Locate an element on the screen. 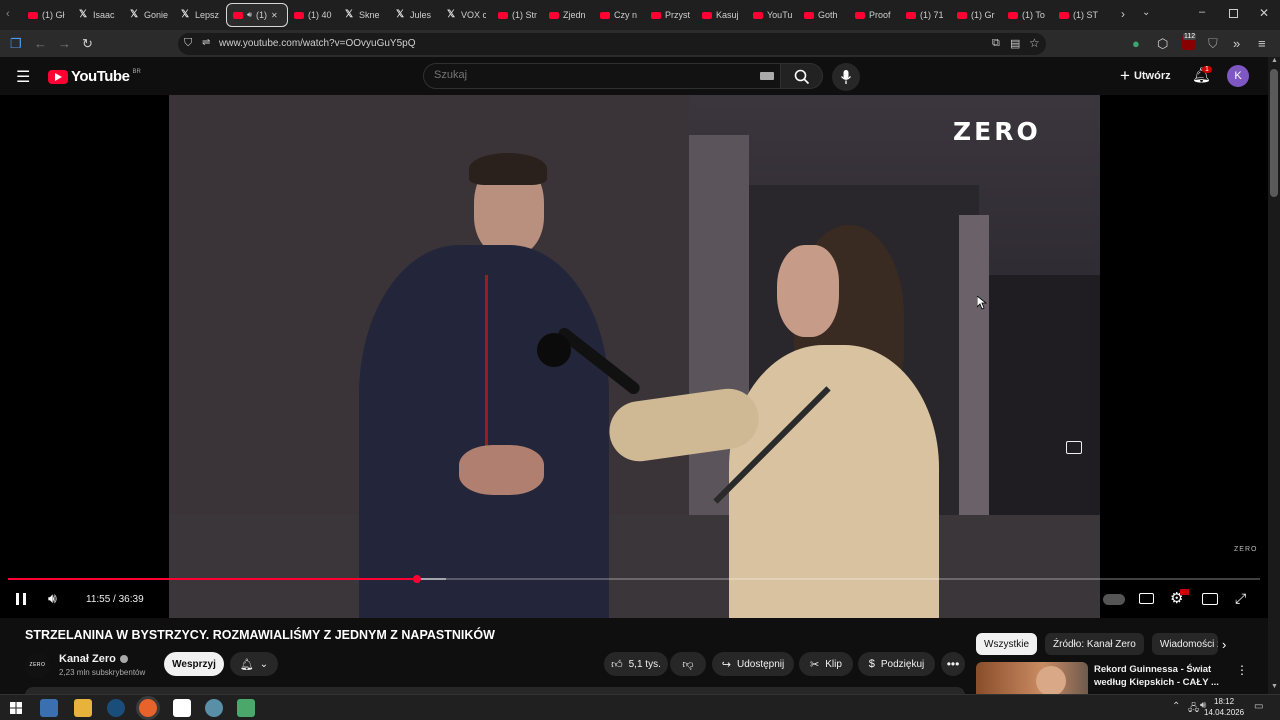 This screenshot has width=1280, height=720. browser-tab: Zjedn is located at coordinates (568, 15).